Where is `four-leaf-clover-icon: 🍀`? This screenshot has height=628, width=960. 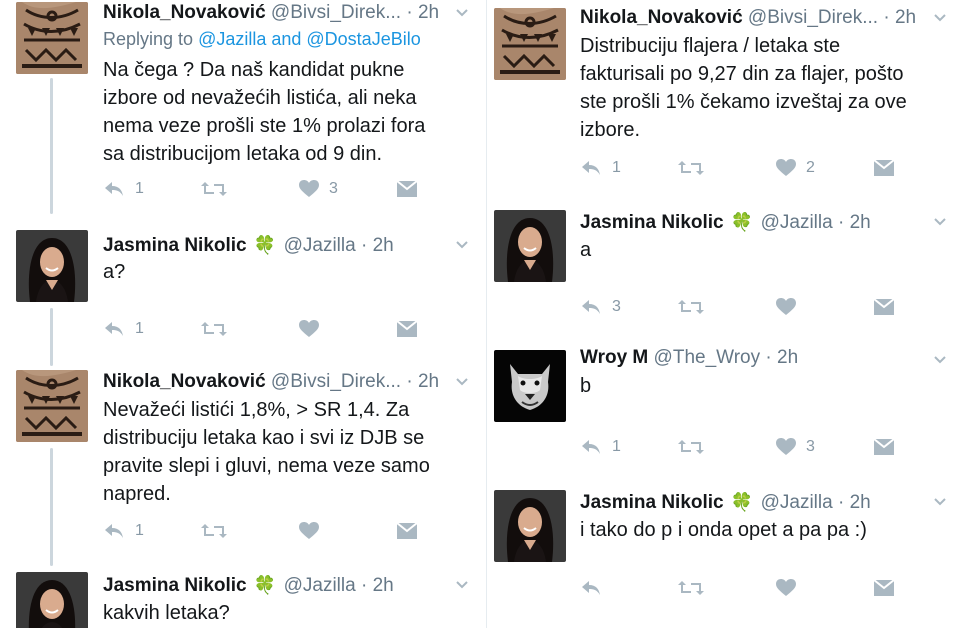
four-leaf-clover-icon: 🍀 is located at coordinates (265, 245).